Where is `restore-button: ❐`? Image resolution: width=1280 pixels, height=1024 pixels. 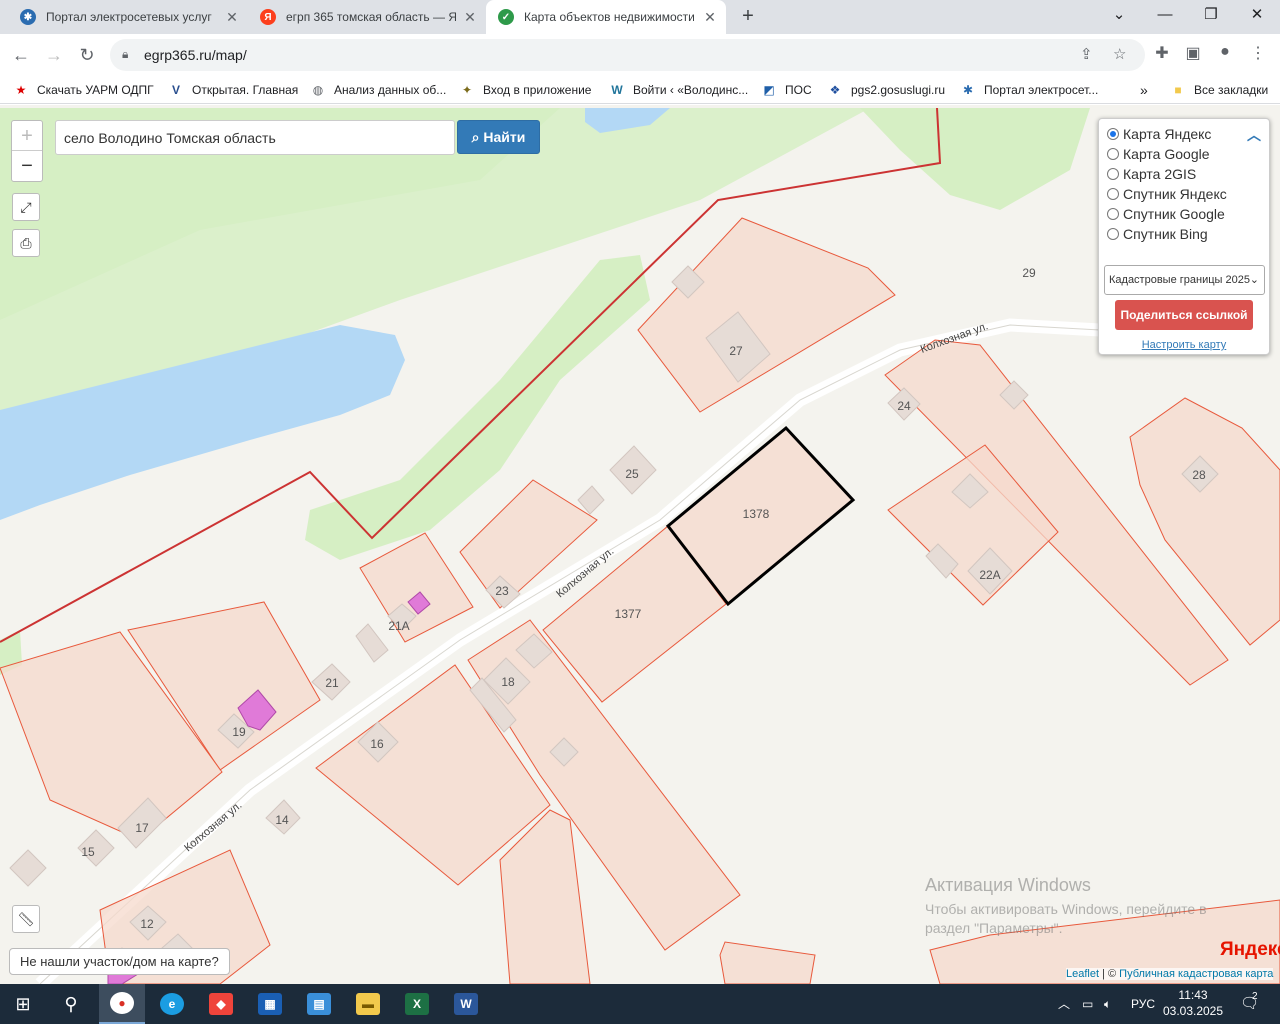 restore-button: ❐ is located at coordinates (1211, 15).